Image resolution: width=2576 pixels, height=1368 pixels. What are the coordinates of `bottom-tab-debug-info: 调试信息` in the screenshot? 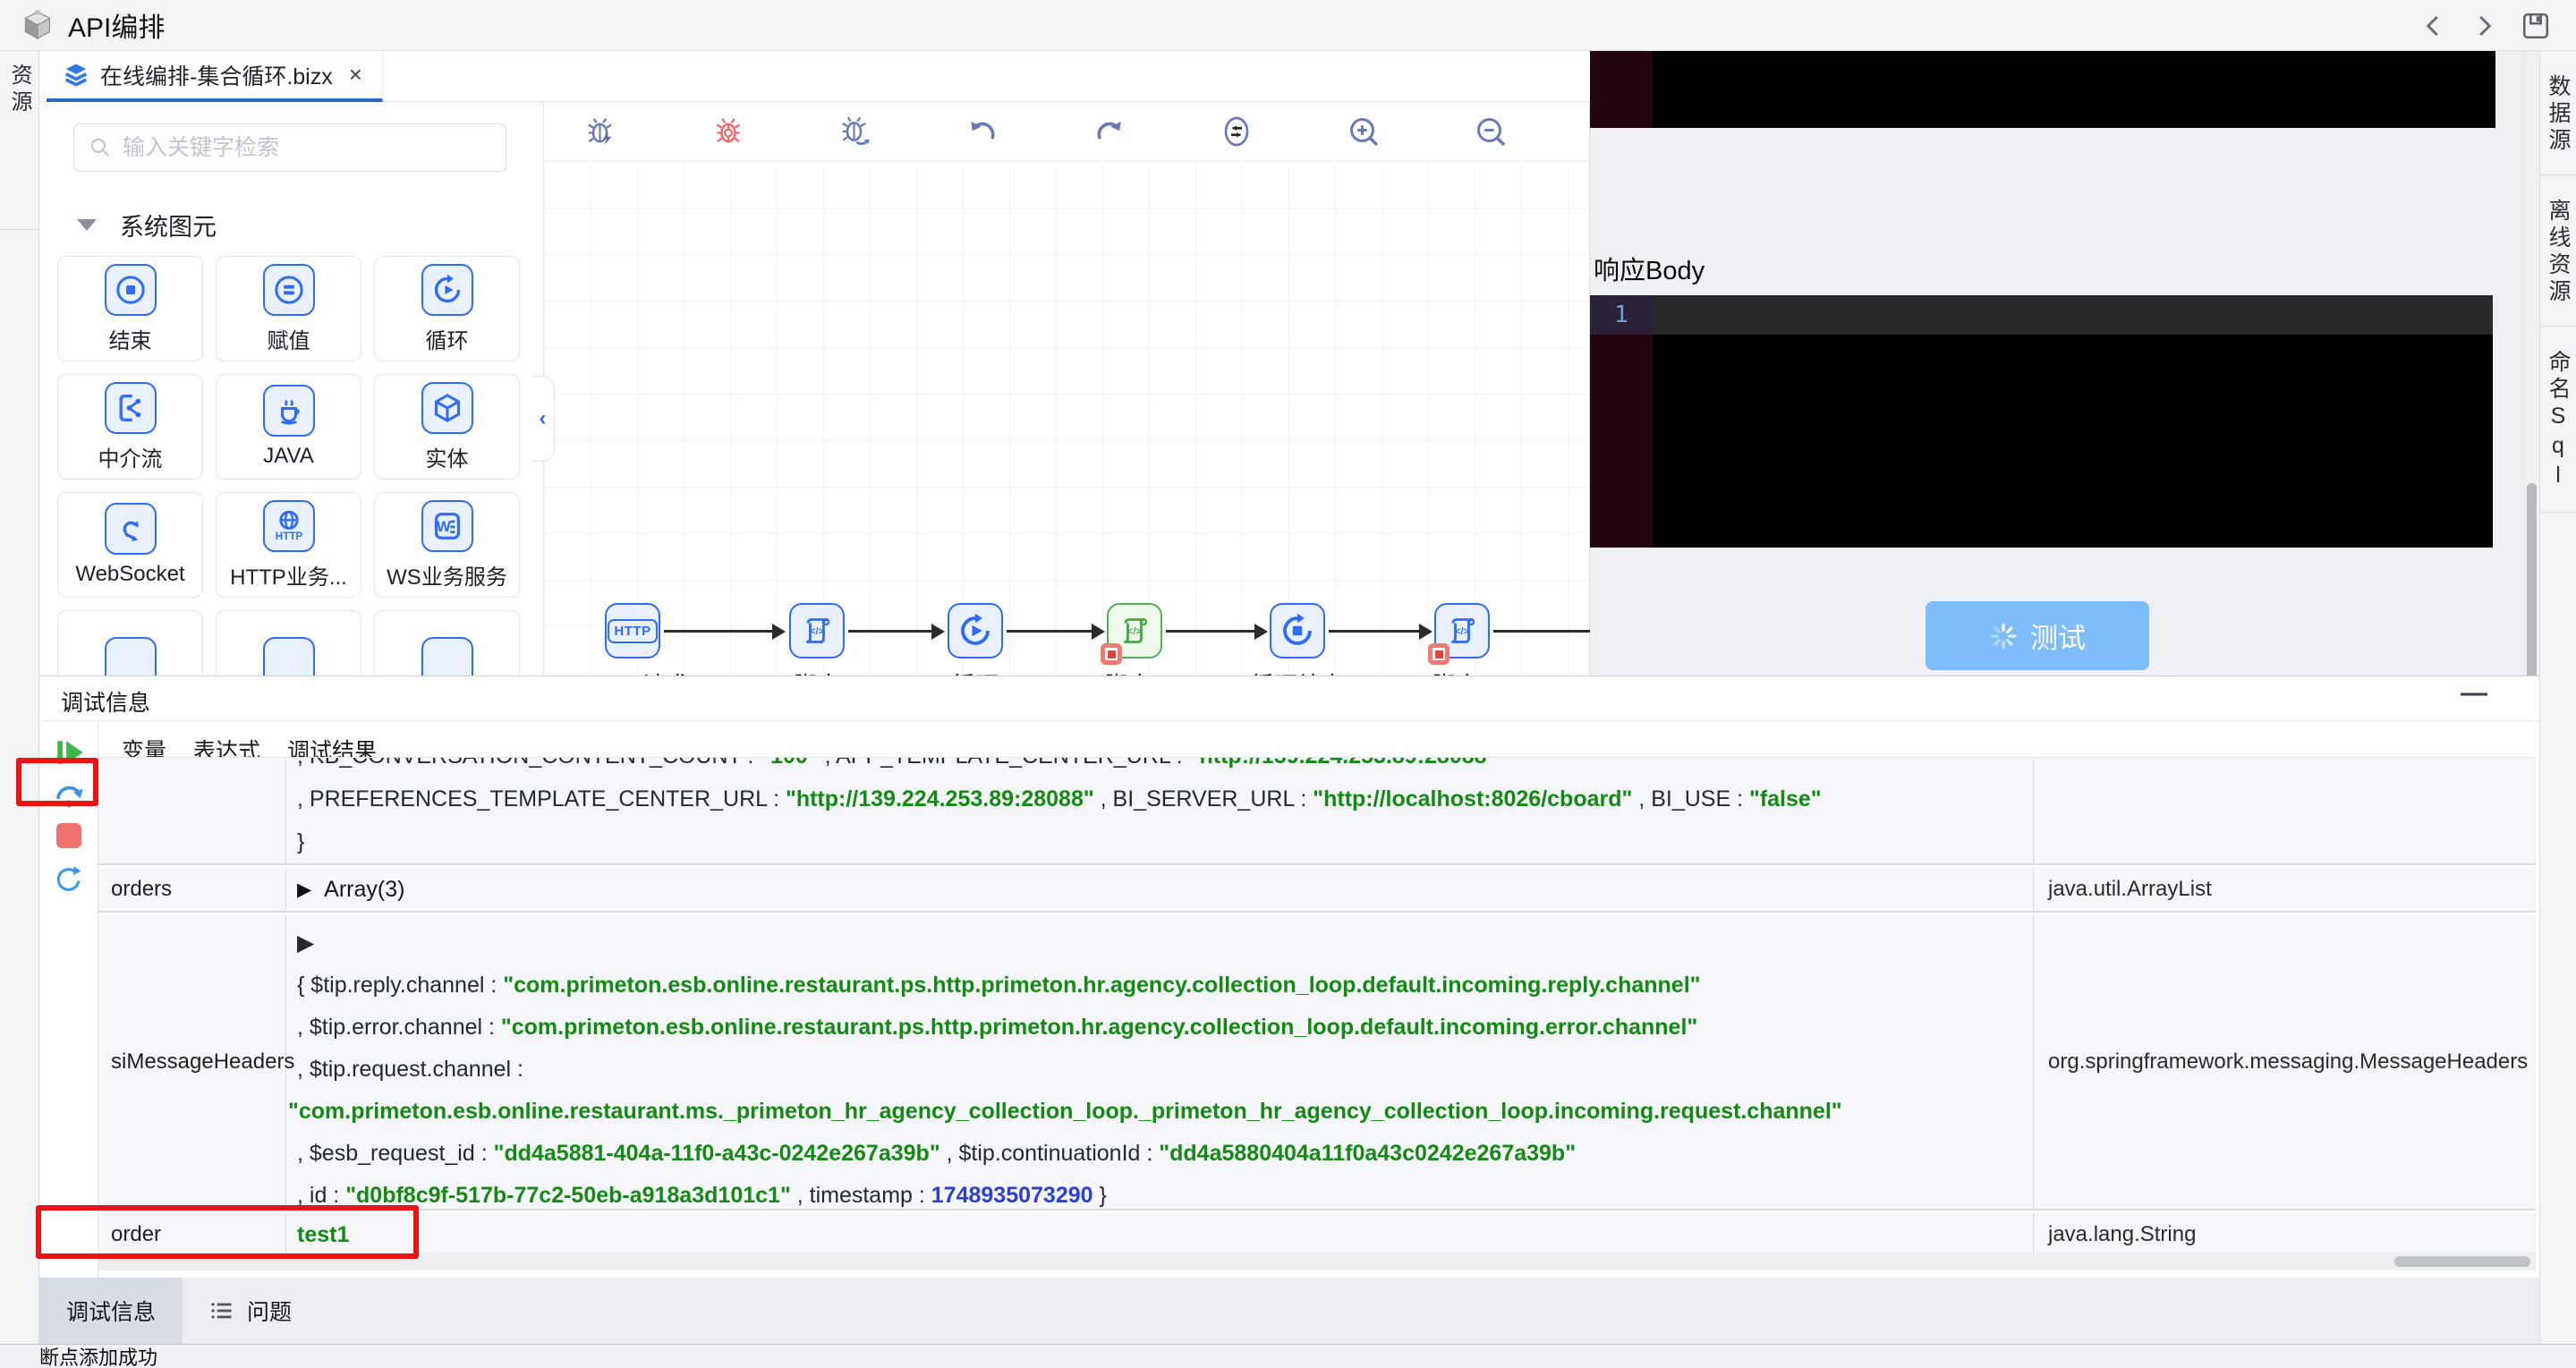 It's located at (111, 1311).